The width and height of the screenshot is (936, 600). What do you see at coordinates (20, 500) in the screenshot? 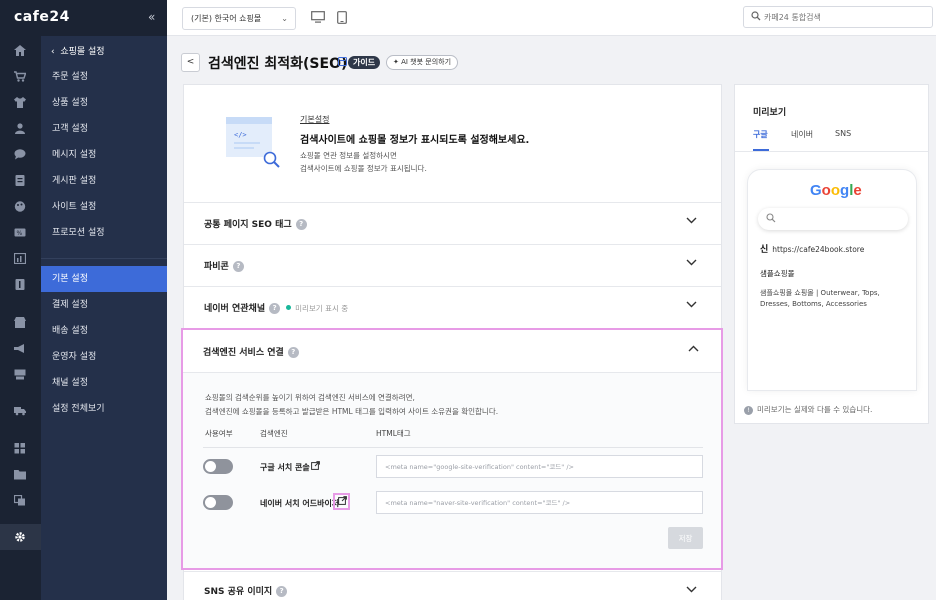
I see `copy-icon` at bounding box center [20, 500].